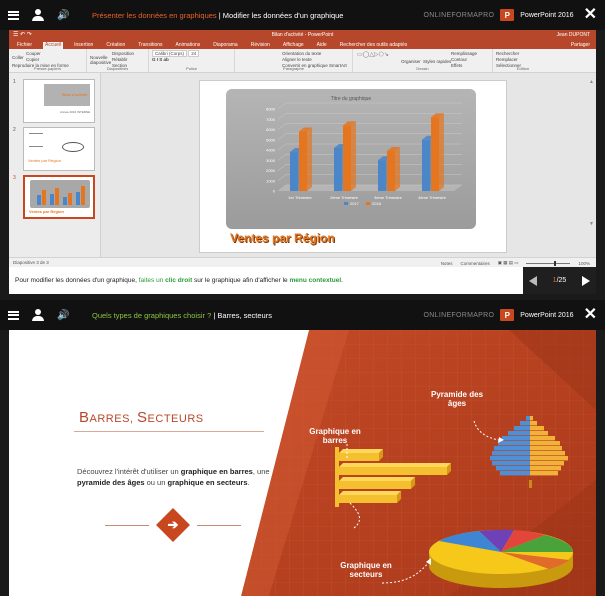 Image resolution: width=605 pixels, height=596 pixels. Describe the element at coordinates (175, 419) in the screenshot. I see `title-part: ECTEURS` at that location.